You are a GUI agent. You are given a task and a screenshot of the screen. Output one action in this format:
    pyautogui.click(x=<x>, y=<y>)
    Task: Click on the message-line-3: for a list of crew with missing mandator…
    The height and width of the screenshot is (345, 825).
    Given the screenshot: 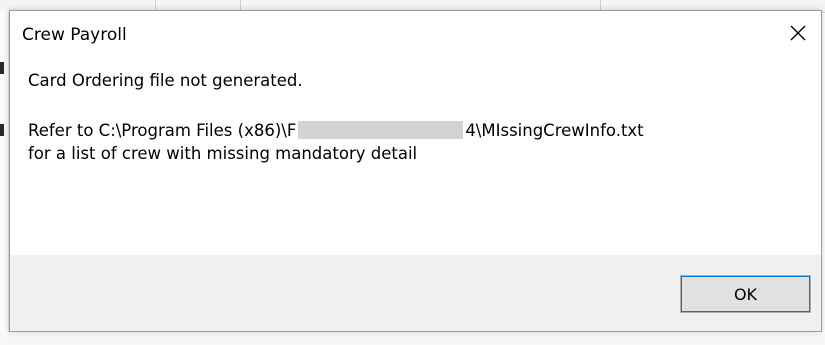 What is the action you would take?
    pyautogui.click(x=223, y=153)
    